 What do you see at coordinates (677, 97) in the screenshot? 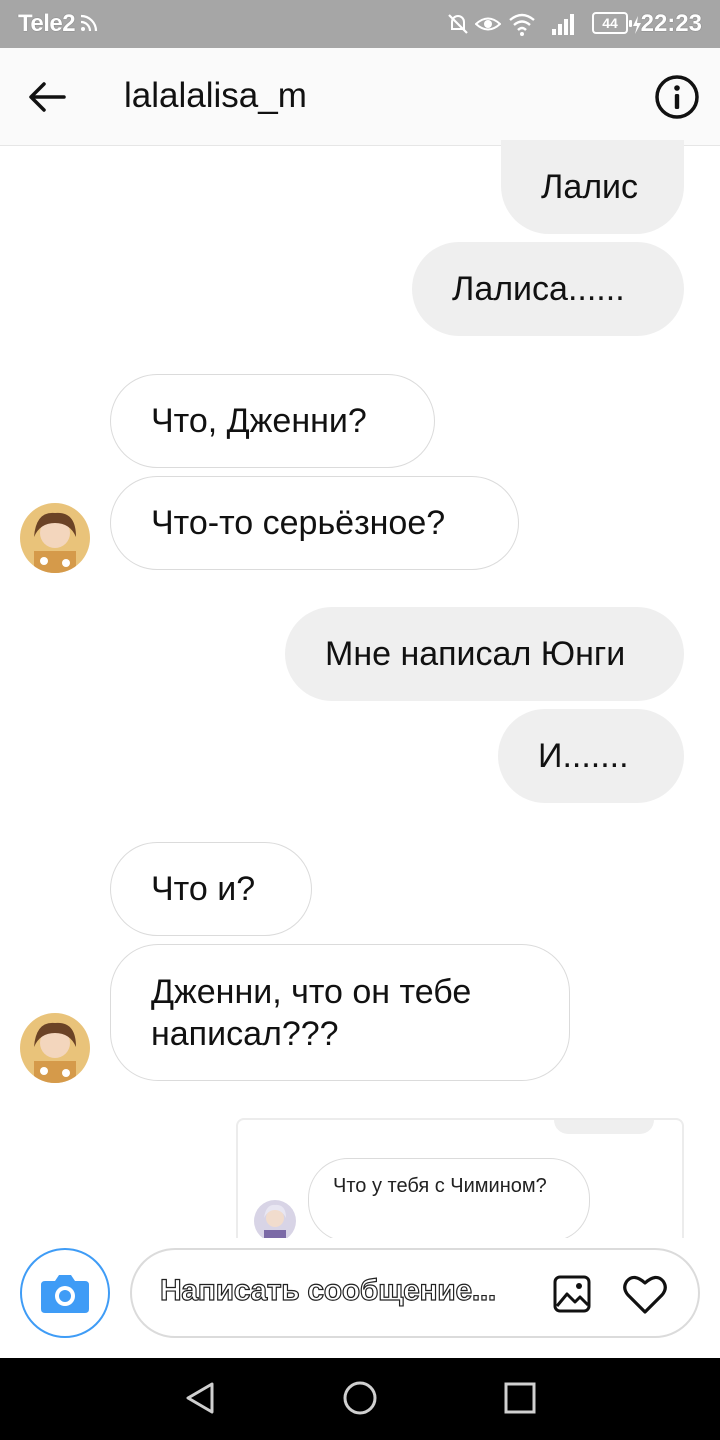
I see `info-icon` at bounding box center [677, 97].